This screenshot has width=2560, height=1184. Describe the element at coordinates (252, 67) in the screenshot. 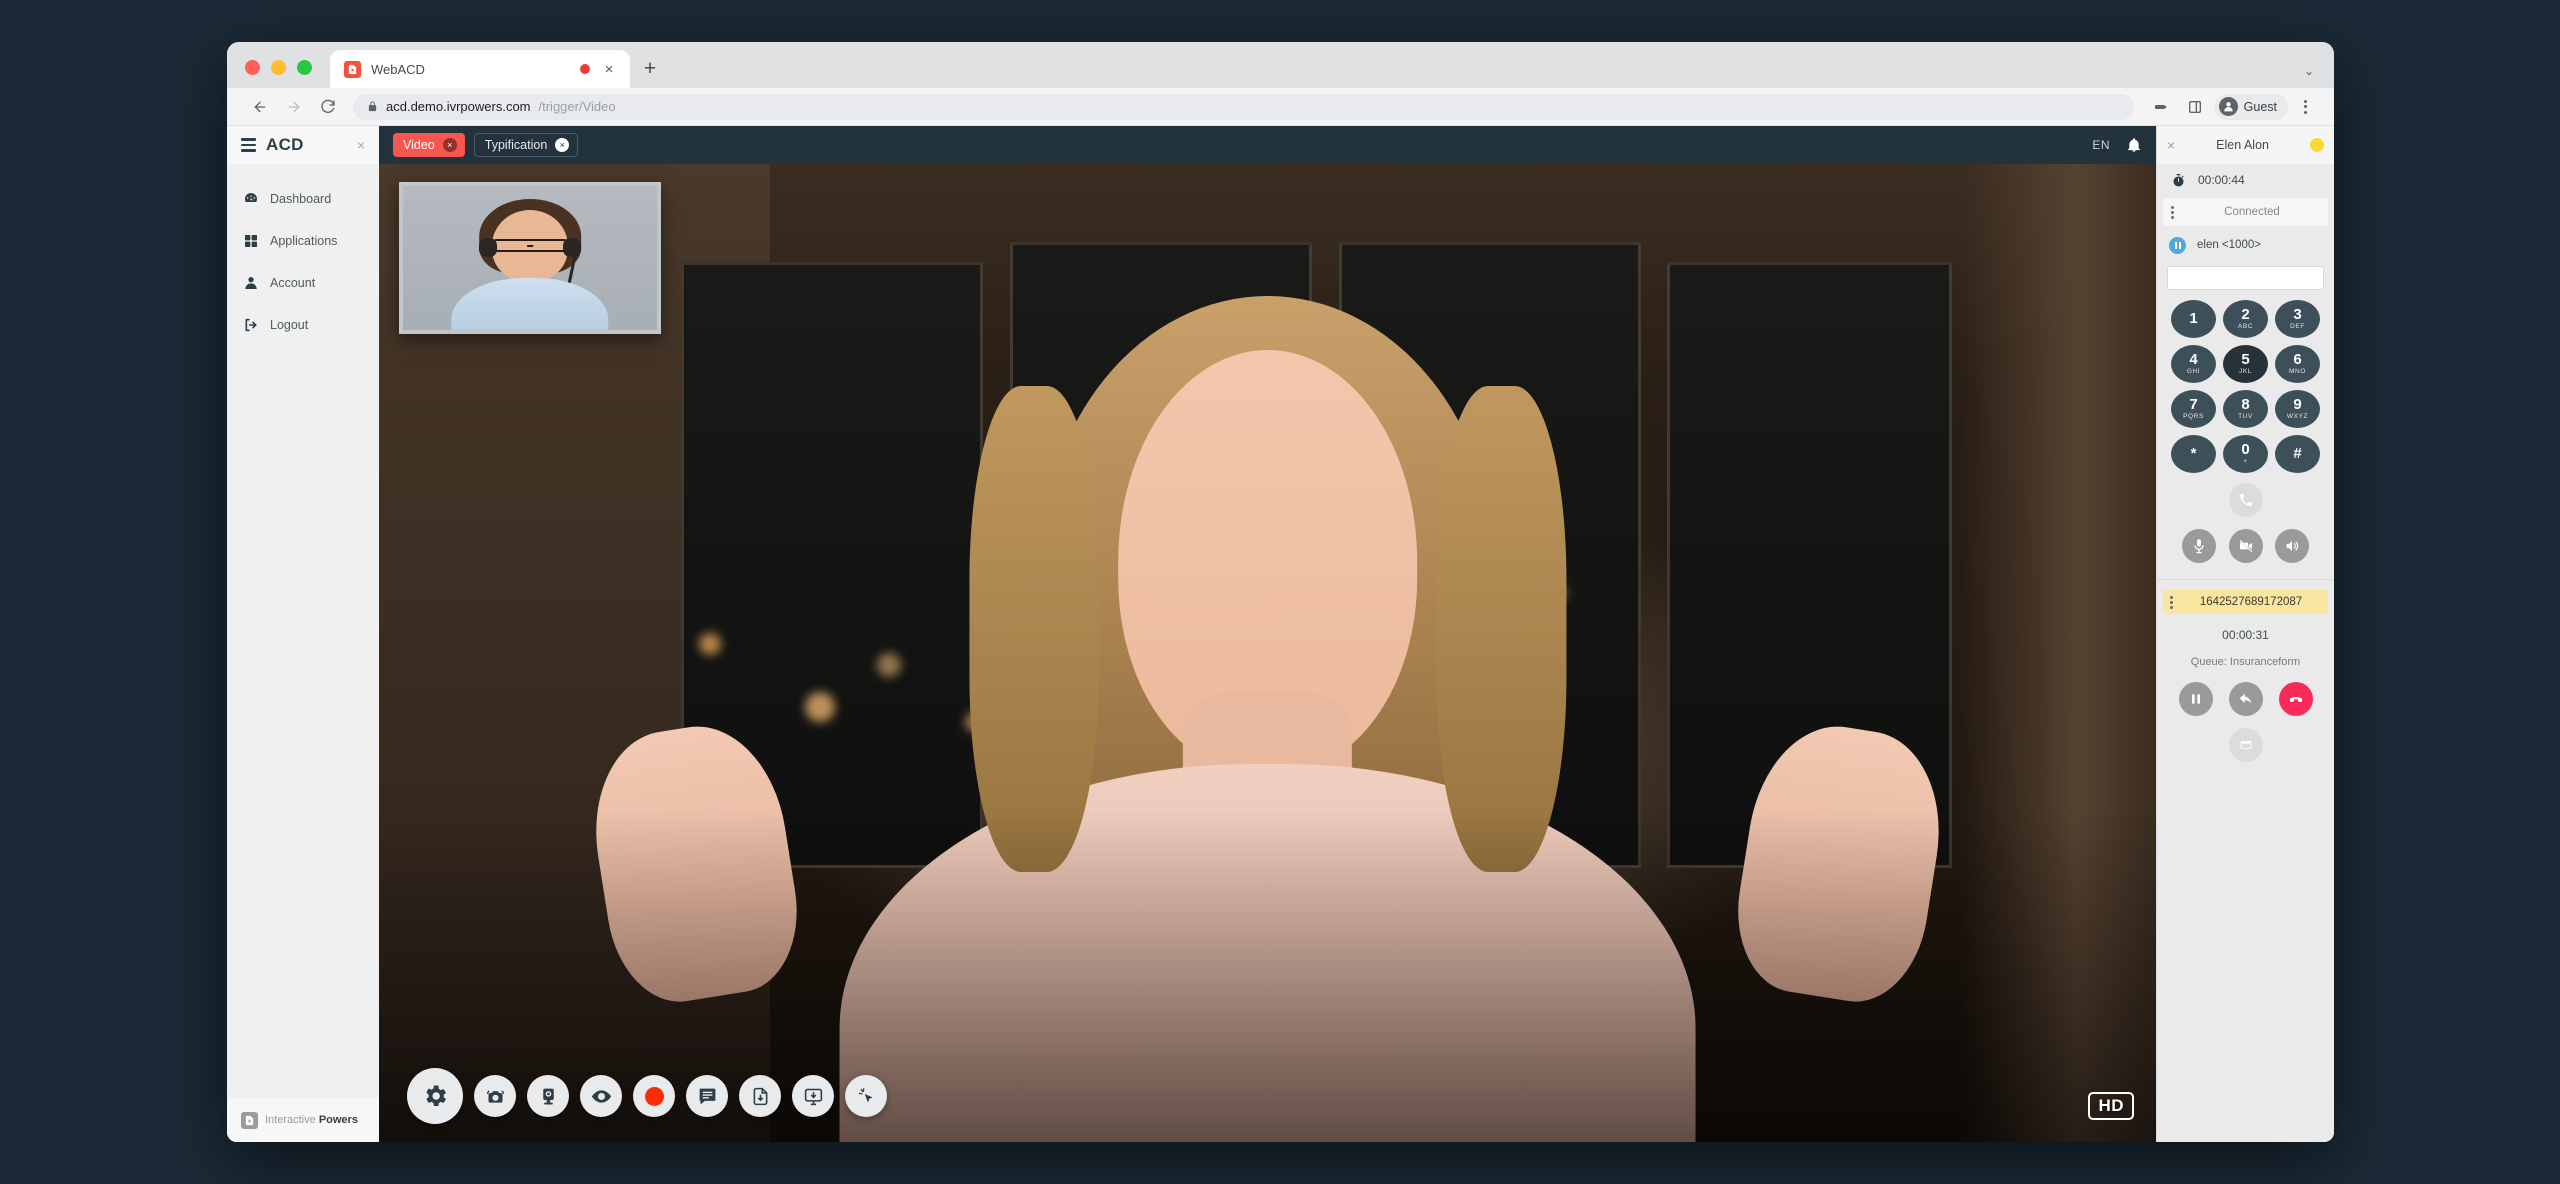

I see `close-window-button` at that location.